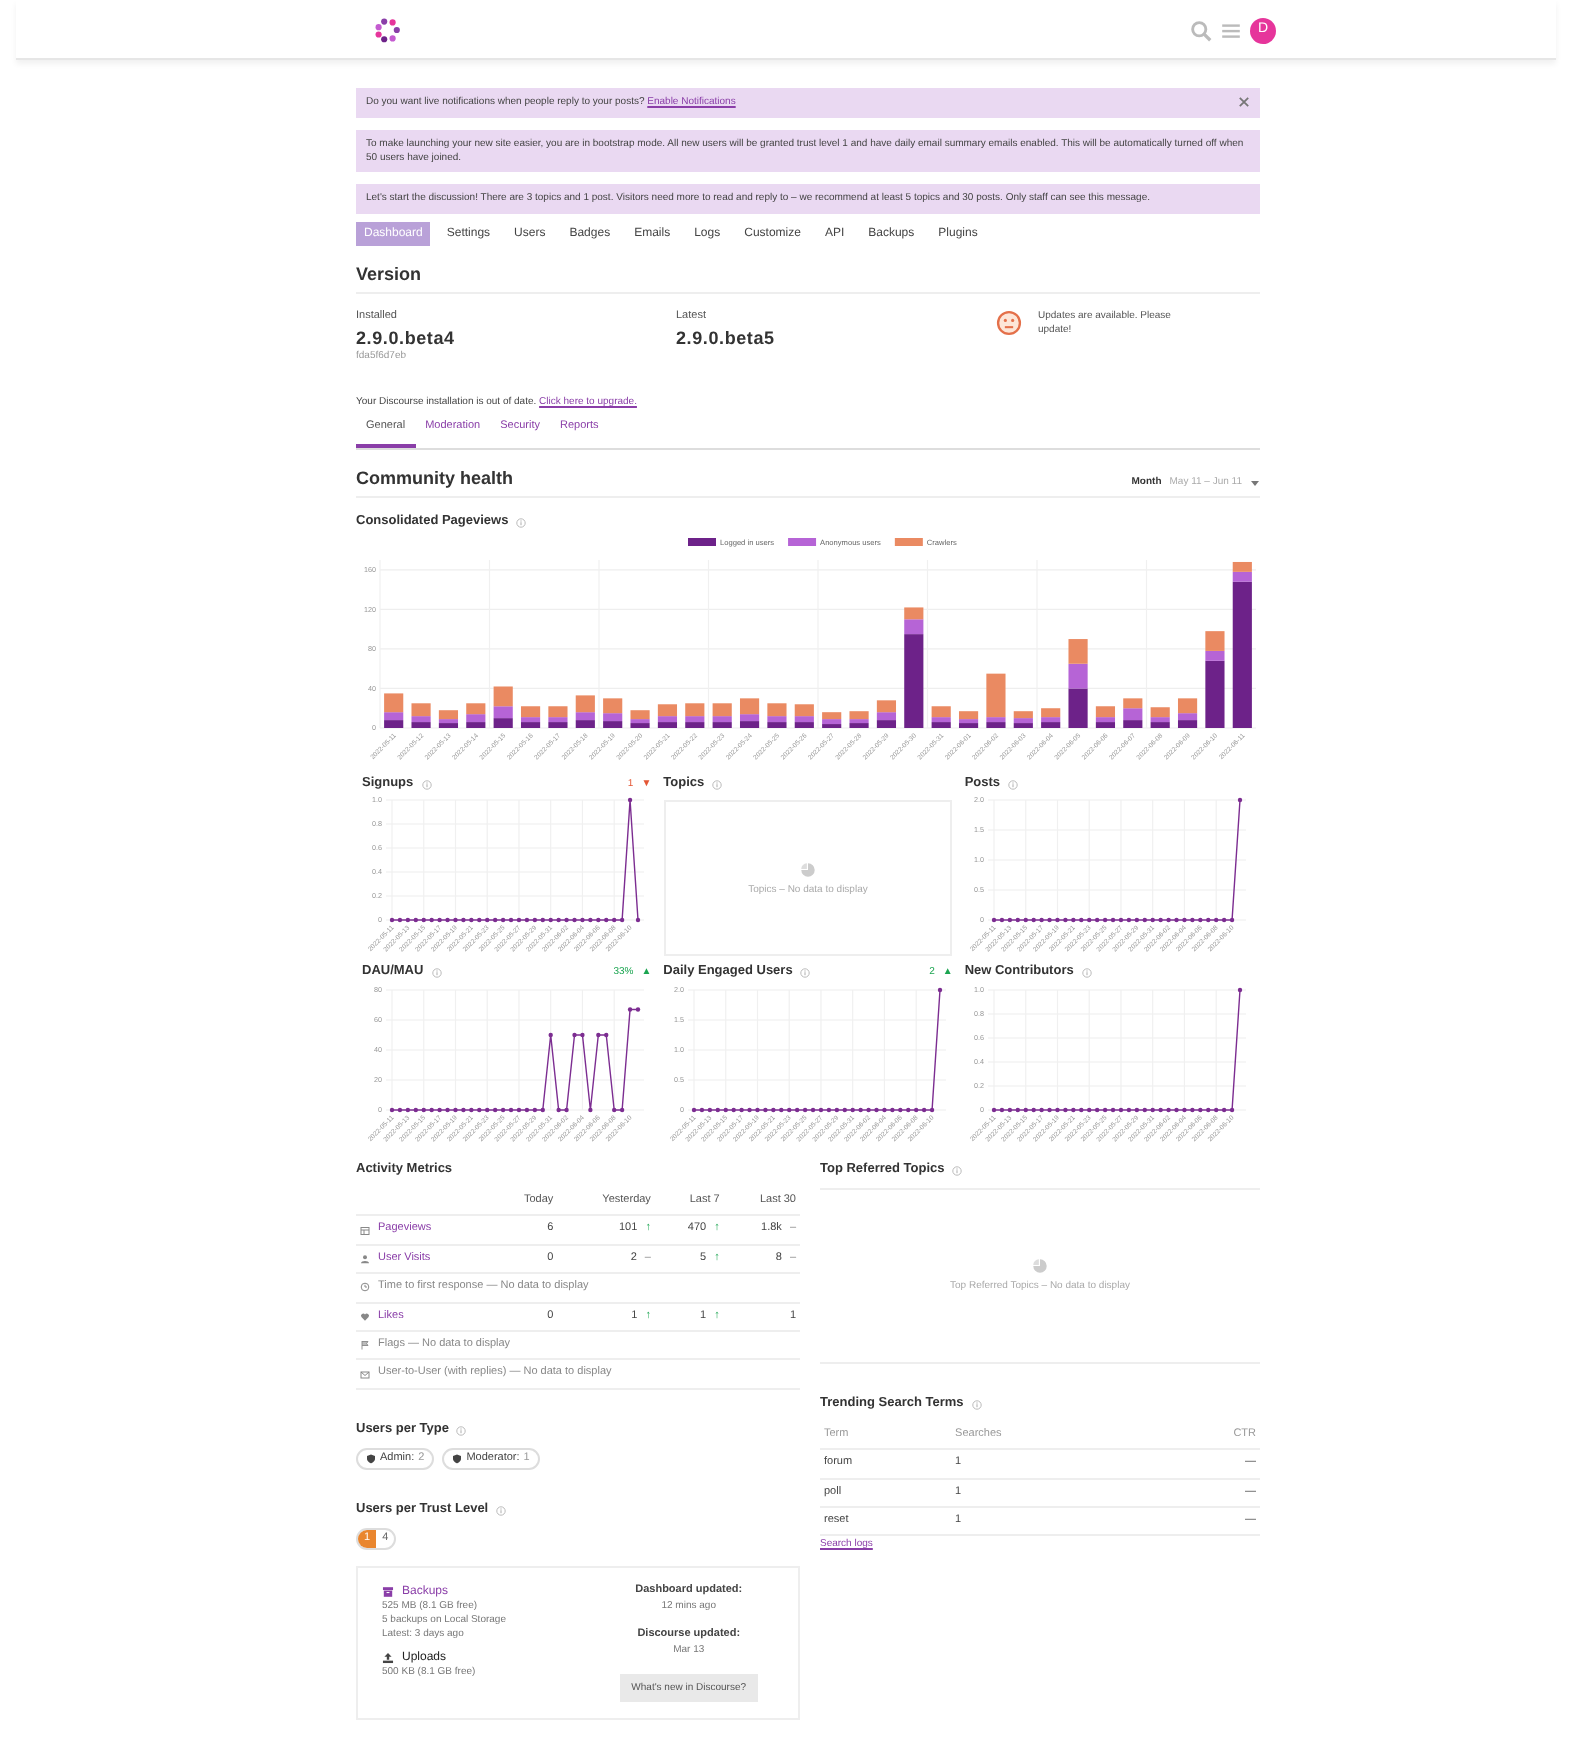 The height and width of the screenshot is (1752, 1572). I want to click on menu-icon, so click(1231, 30).